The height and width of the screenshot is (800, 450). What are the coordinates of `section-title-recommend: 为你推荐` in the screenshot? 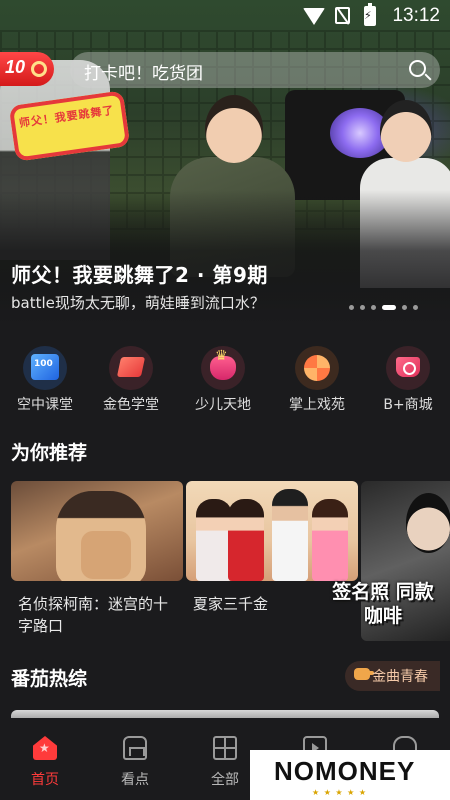 It's located at (49, 453).